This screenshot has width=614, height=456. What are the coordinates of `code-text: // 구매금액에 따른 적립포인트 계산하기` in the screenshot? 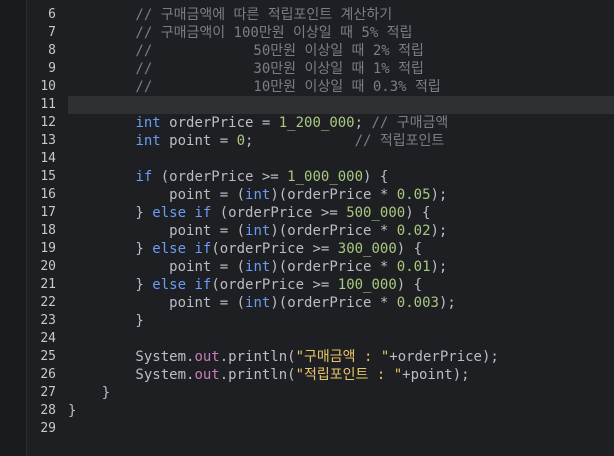 It's located at (230, 15).